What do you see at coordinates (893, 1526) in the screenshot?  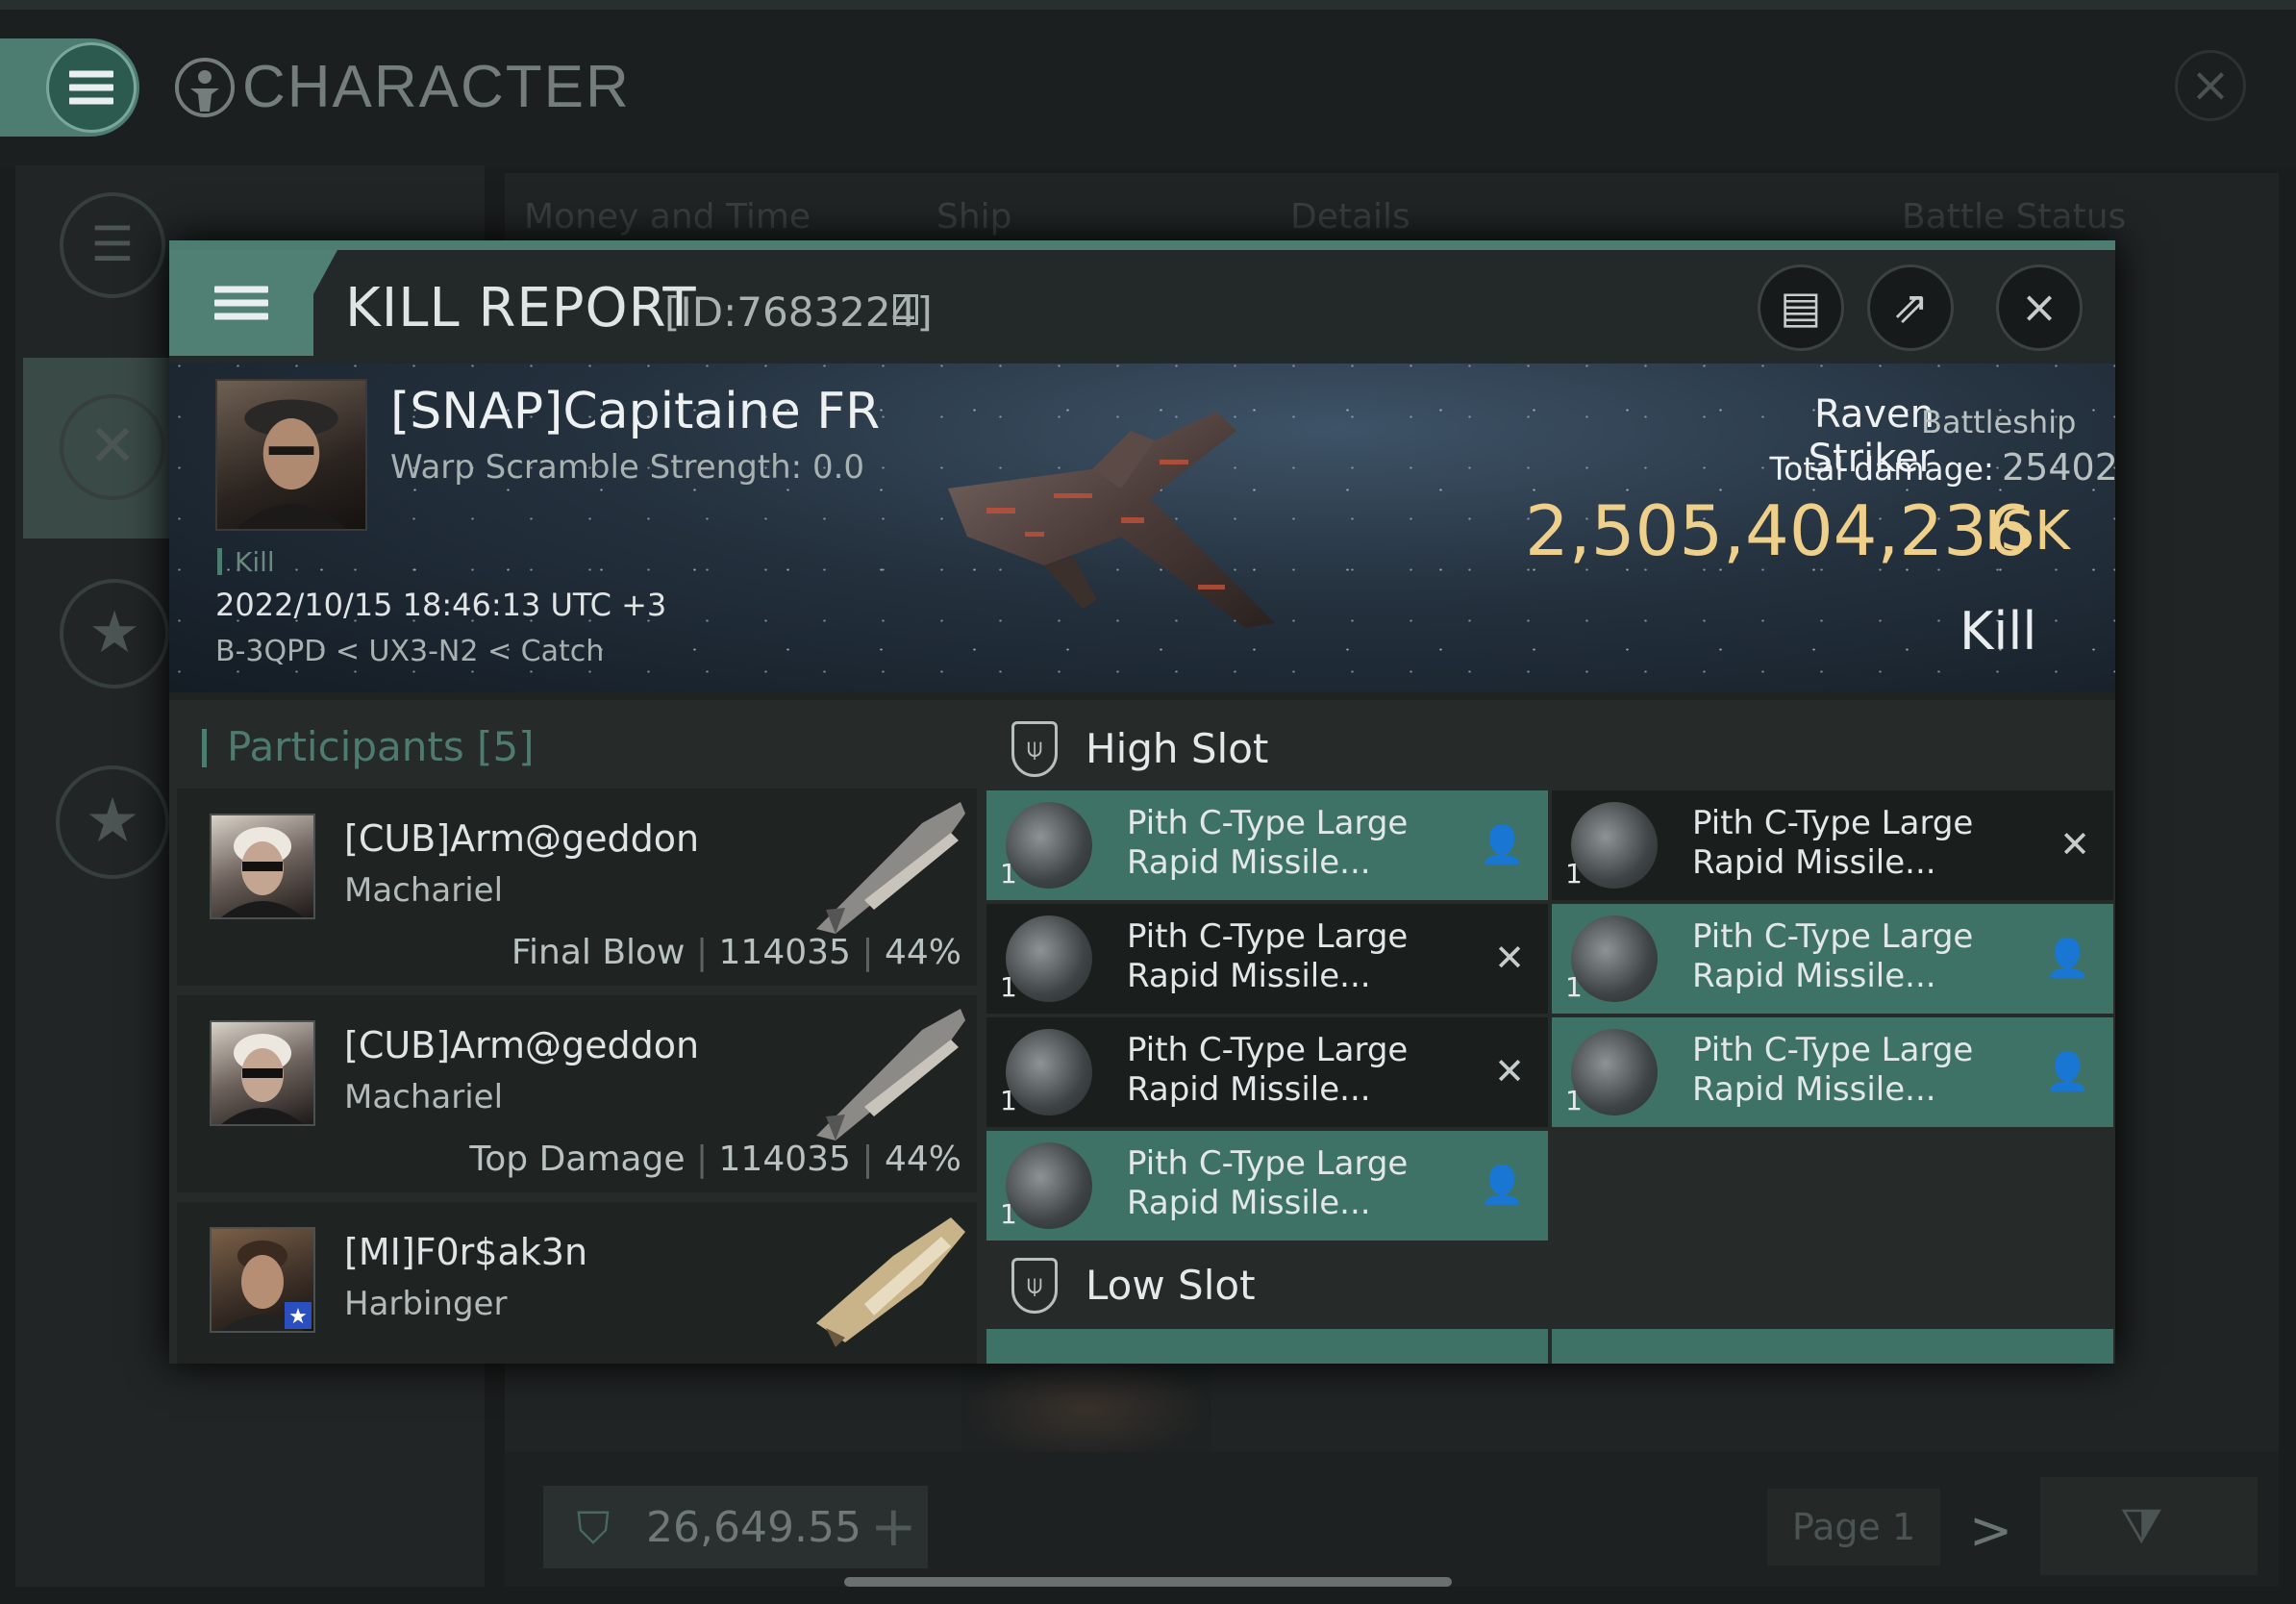 I see `add-funds-button: +` at bounding box center [893, 1526].